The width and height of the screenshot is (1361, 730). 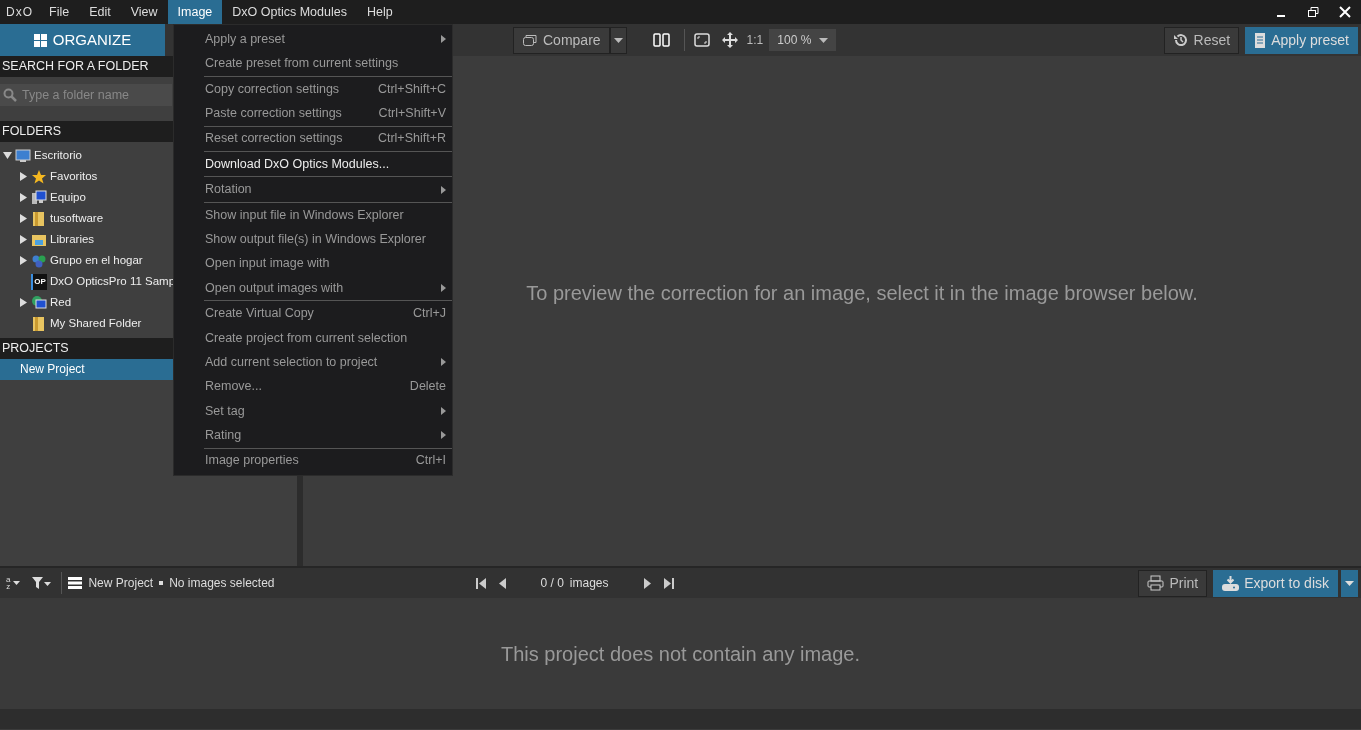 I want to click on folder-item: My Shared Folder, so click(x=96, y=323).